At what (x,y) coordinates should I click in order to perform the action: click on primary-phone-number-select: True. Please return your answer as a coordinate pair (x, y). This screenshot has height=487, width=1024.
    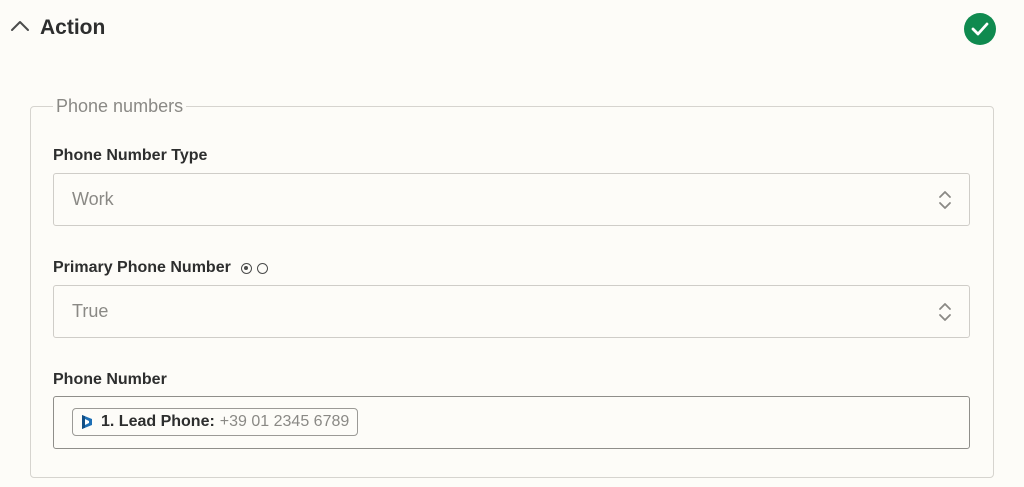
    Looking at the image, I should click on (511, 311).